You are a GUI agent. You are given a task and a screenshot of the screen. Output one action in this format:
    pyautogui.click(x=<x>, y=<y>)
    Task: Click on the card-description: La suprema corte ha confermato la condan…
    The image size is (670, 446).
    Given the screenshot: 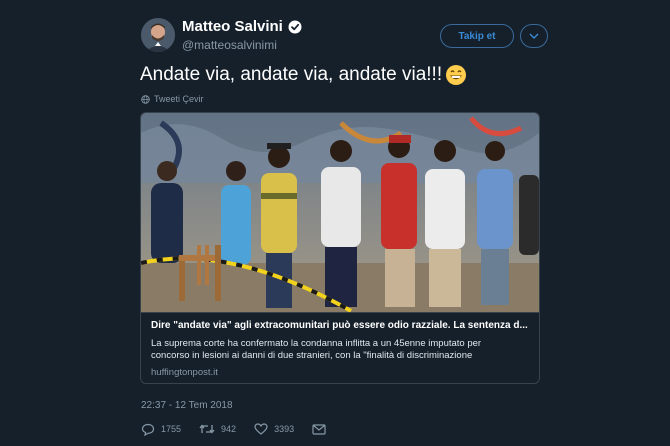 What is the action you would take?
    pyautogui.click(x=316, y=349)
    